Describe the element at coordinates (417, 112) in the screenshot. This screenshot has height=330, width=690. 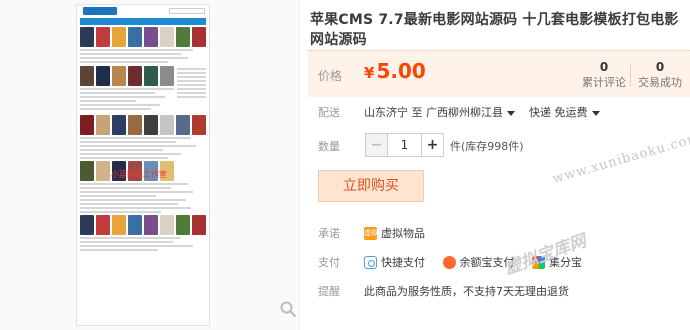
I see `shipping-to-word: 至` at that location.